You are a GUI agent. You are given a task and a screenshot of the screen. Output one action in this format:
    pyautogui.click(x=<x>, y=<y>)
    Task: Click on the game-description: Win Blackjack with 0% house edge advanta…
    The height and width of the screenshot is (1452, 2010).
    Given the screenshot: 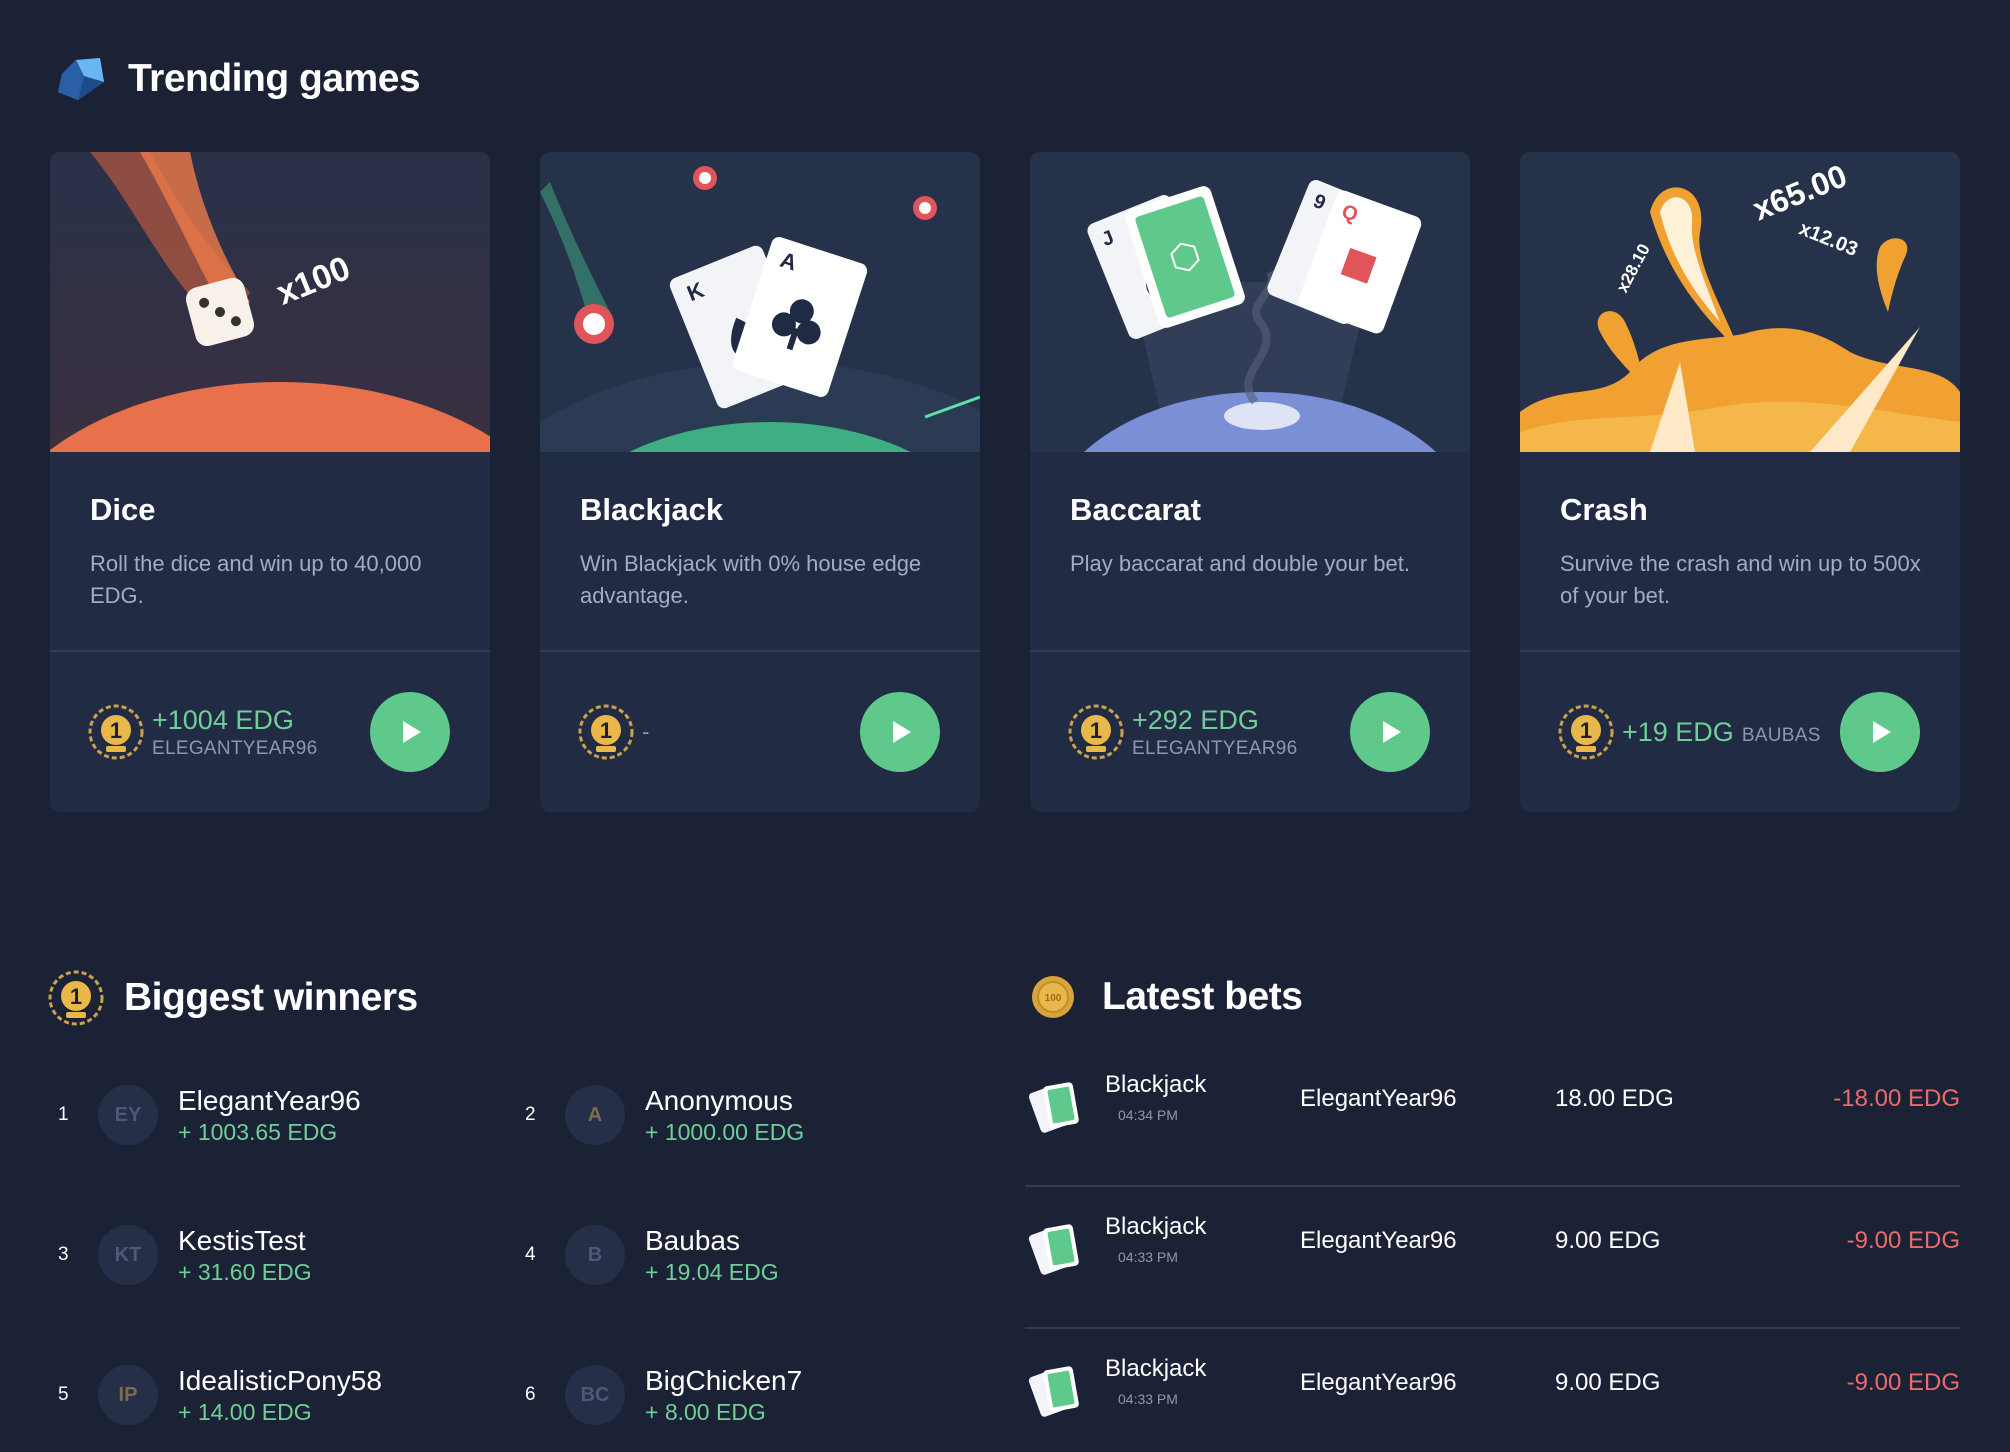 What is the action you would take?
    pyautogui.click(x=751, y=579)
    